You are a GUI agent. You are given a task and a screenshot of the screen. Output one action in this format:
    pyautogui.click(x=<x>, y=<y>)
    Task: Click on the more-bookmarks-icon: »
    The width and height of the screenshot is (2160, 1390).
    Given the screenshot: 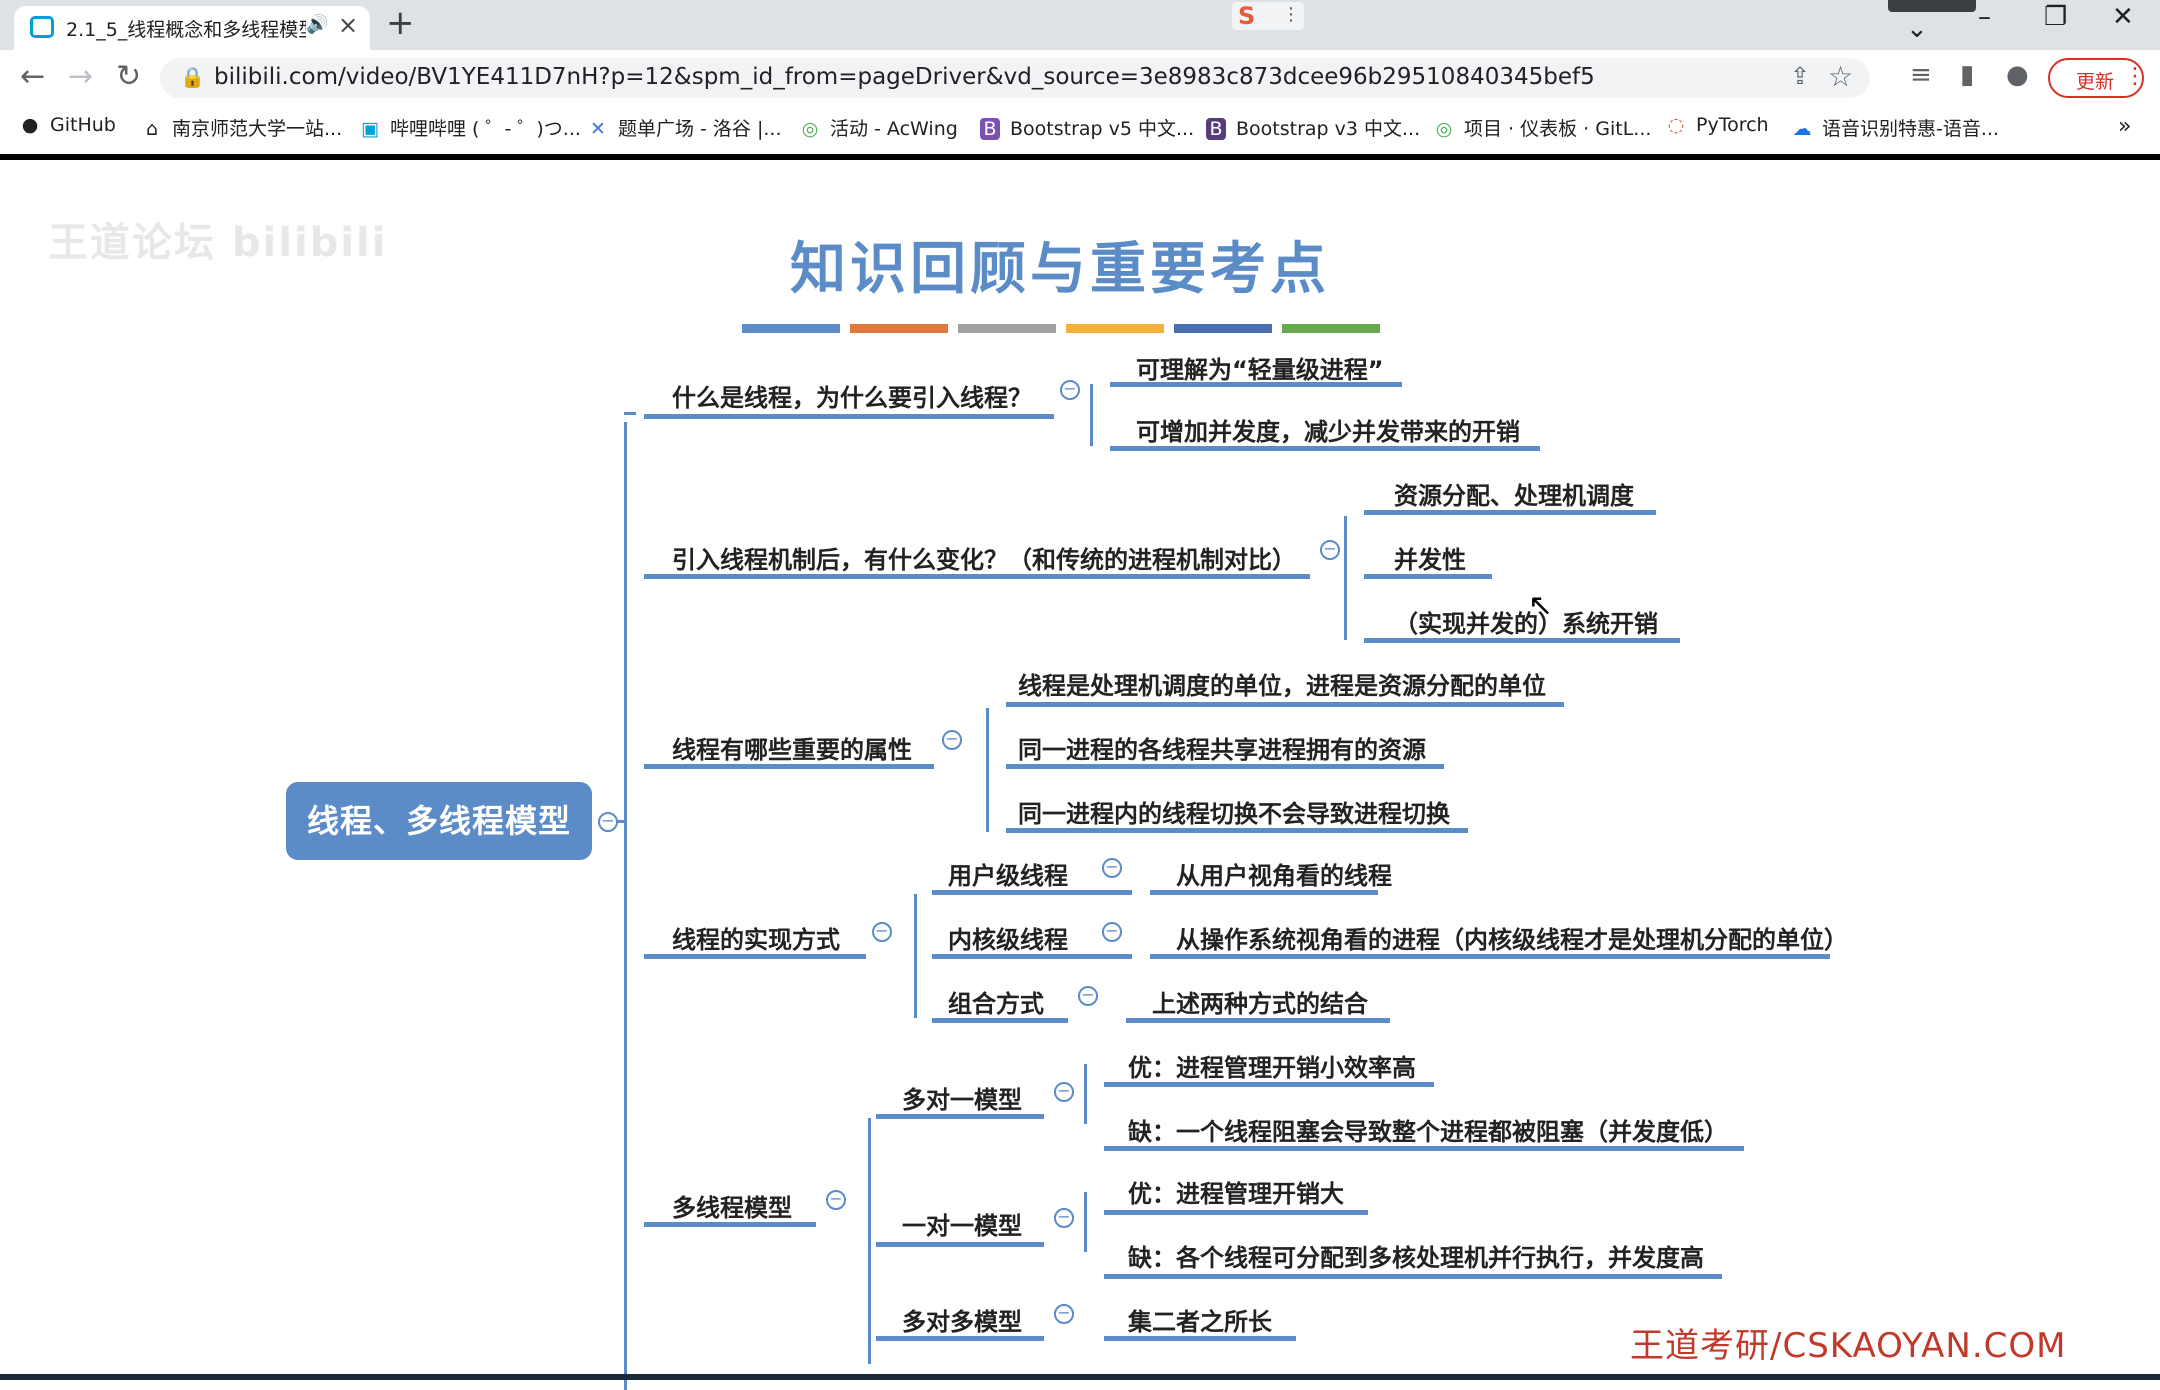 What is the action you would take?
    pyautogui.click(x=2124, y=126)
    